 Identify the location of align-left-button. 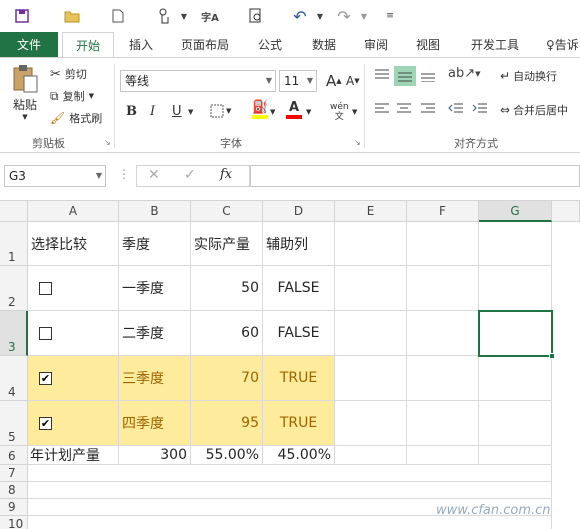
(382, 109).